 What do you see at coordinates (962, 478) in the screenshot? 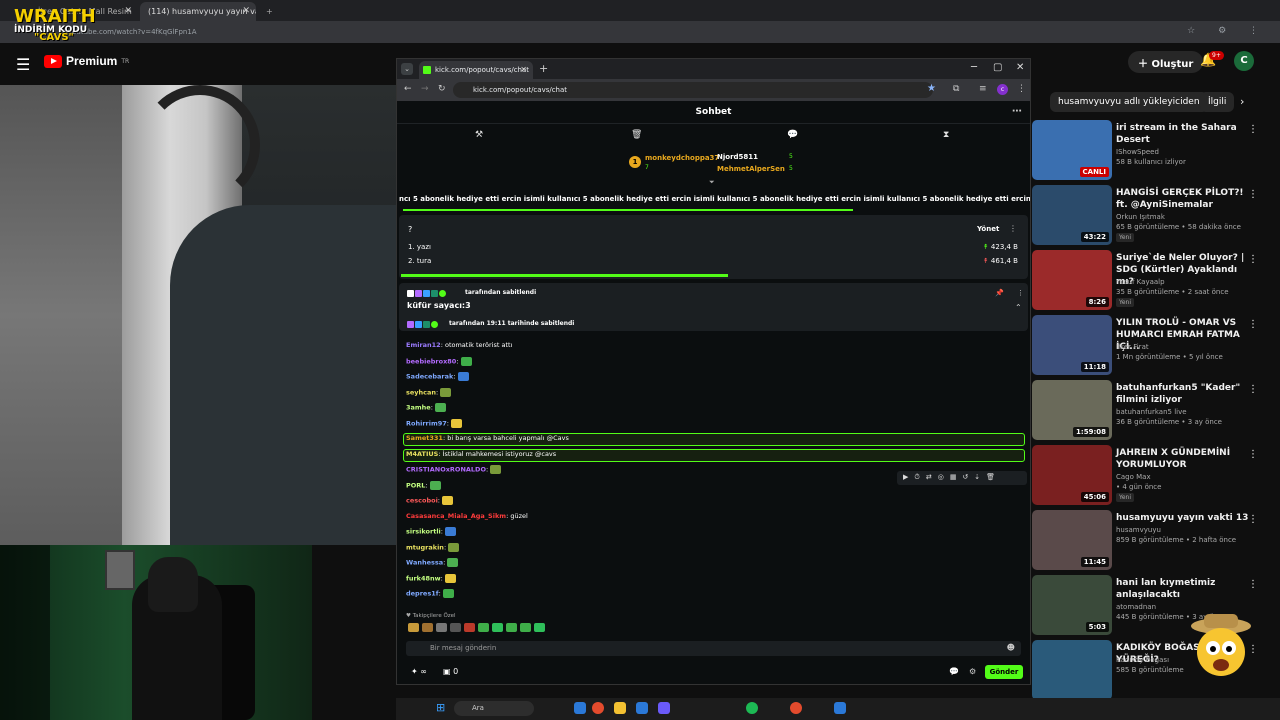
I see `message-hover-toolbar: ▶⏱⇄◎▦↺⇣🗑` at bounding box center [962, 478].